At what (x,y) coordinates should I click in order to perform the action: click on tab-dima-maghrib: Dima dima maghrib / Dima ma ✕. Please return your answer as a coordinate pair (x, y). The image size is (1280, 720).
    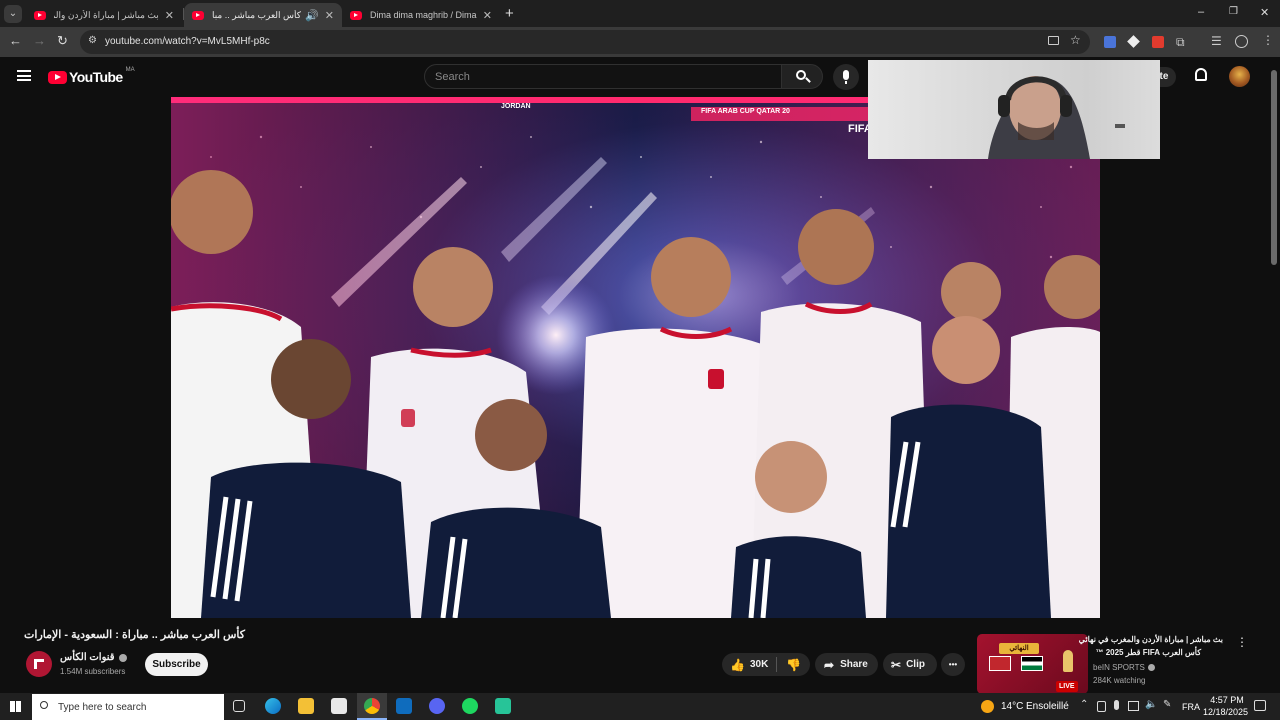
    Looking at the image, I should click on (421, 15).